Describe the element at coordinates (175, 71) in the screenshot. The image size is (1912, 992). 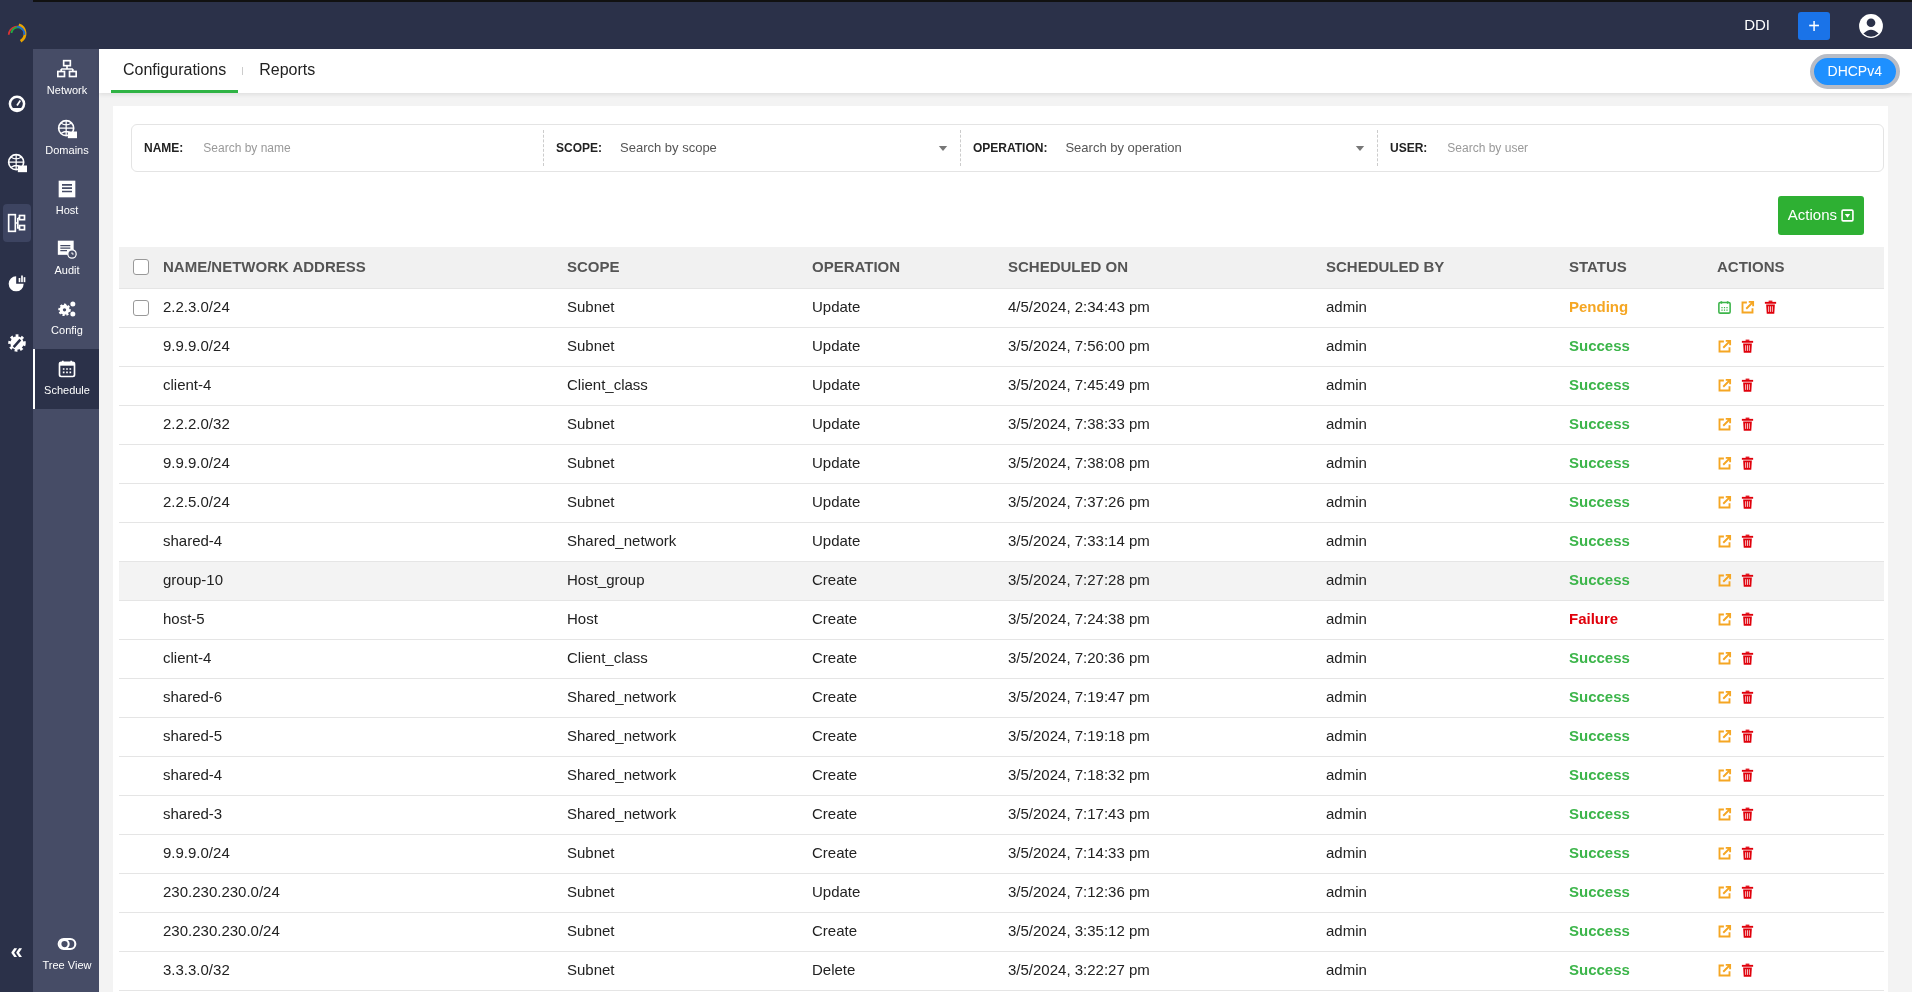
I see `tab: Configurations` at that location.